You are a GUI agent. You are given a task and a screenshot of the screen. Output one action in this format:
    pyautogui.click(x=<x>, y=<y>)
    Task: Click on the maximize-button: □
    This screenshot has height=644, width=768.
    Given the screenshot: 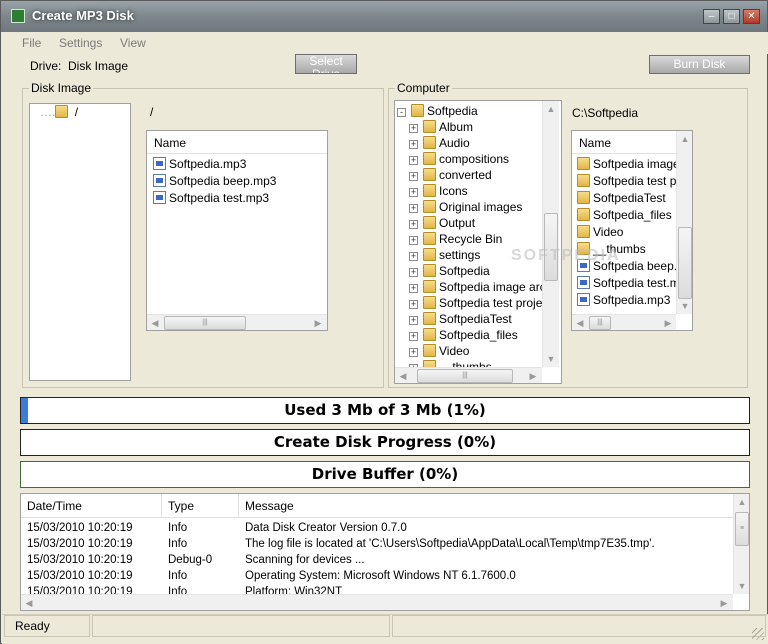 What is the action you would take?
    pyautogui.click(x=731, y=16)
    